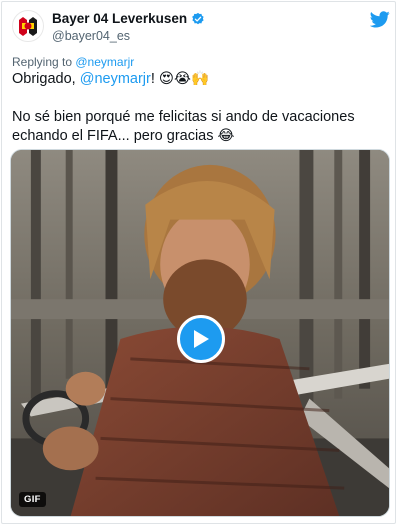 This screenshot has height=527, width=399. I want to click on replying-prefix: Replying to, so click(44, 62).